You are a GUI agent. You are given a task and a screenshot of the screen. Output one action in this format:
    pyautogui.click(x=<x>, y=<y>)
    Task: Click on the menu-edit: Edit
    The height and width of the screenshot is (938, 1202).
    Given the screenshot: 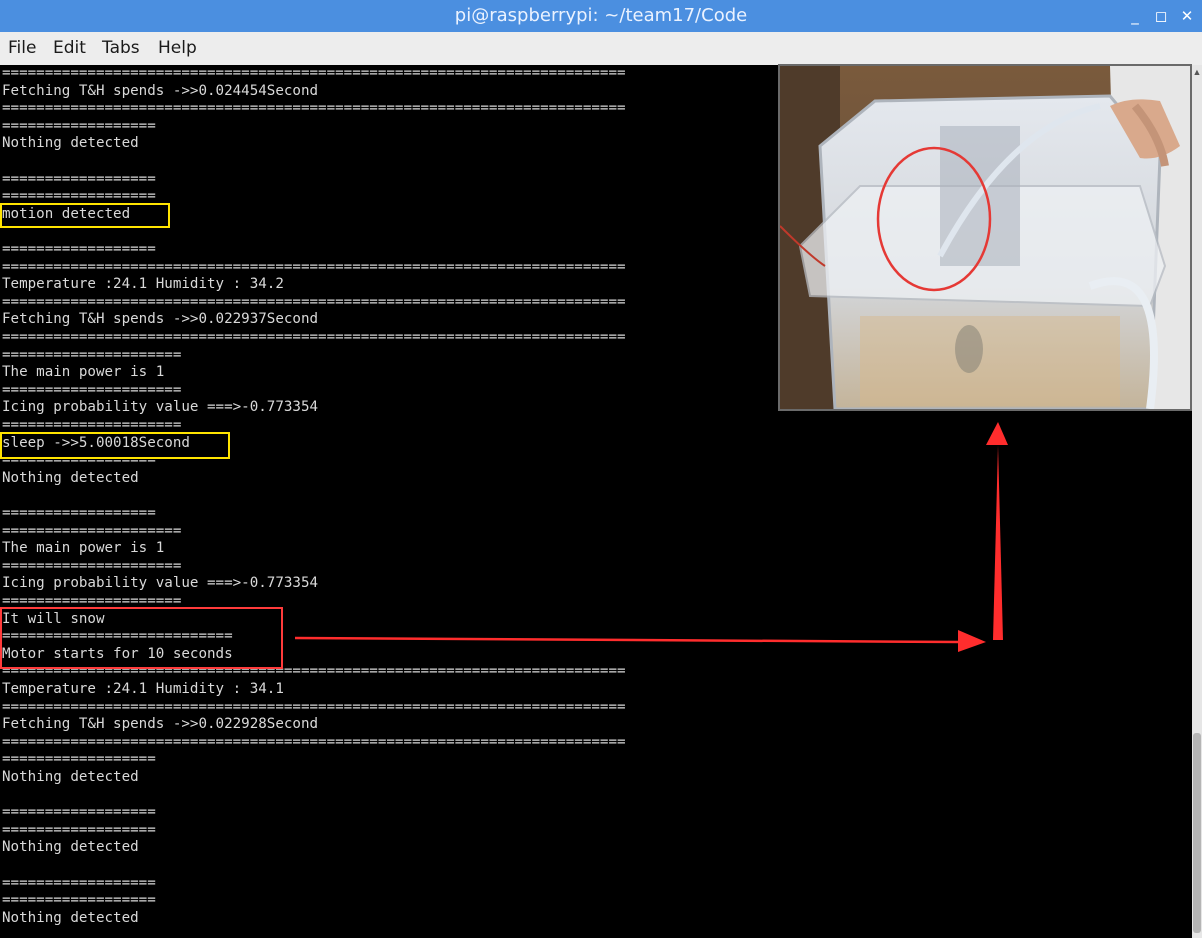 What is the action you would take?
    pyautogui.click(x=69, y=48)
    